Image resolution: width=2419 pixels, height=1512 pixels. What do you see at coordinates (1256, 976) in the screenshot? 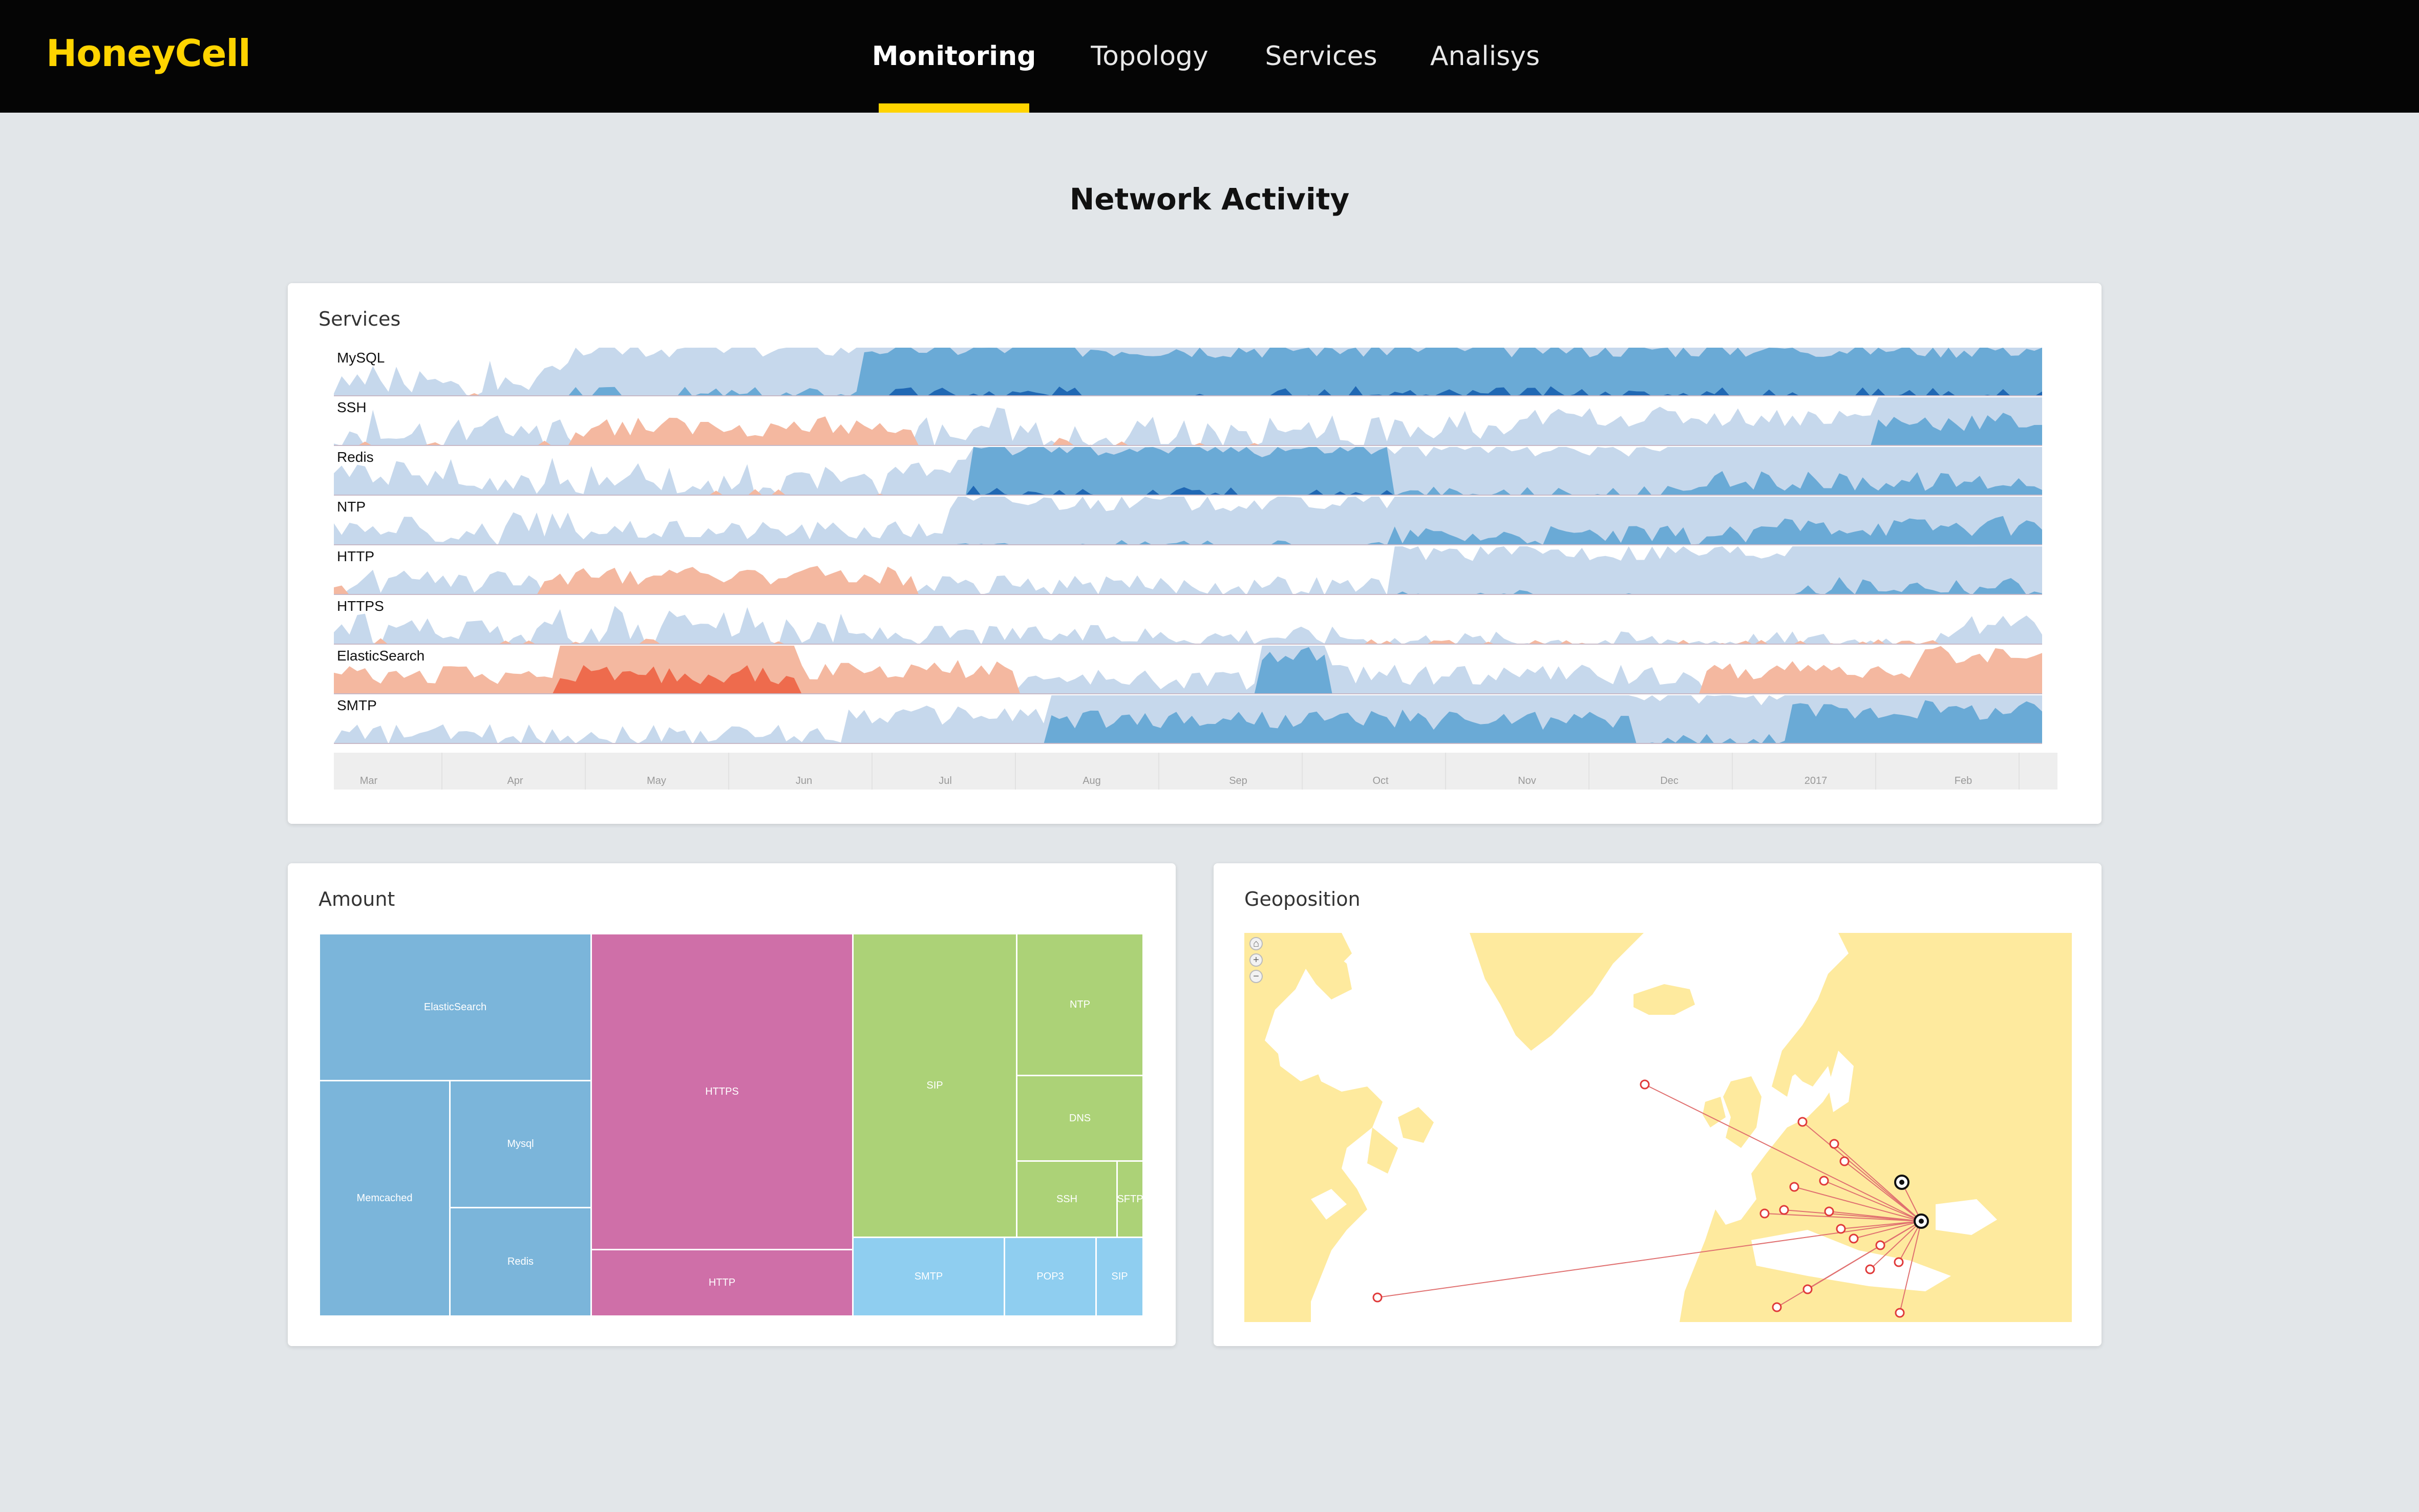
I see `zoom-out-icon: −` at bounding box center [1256, 976].